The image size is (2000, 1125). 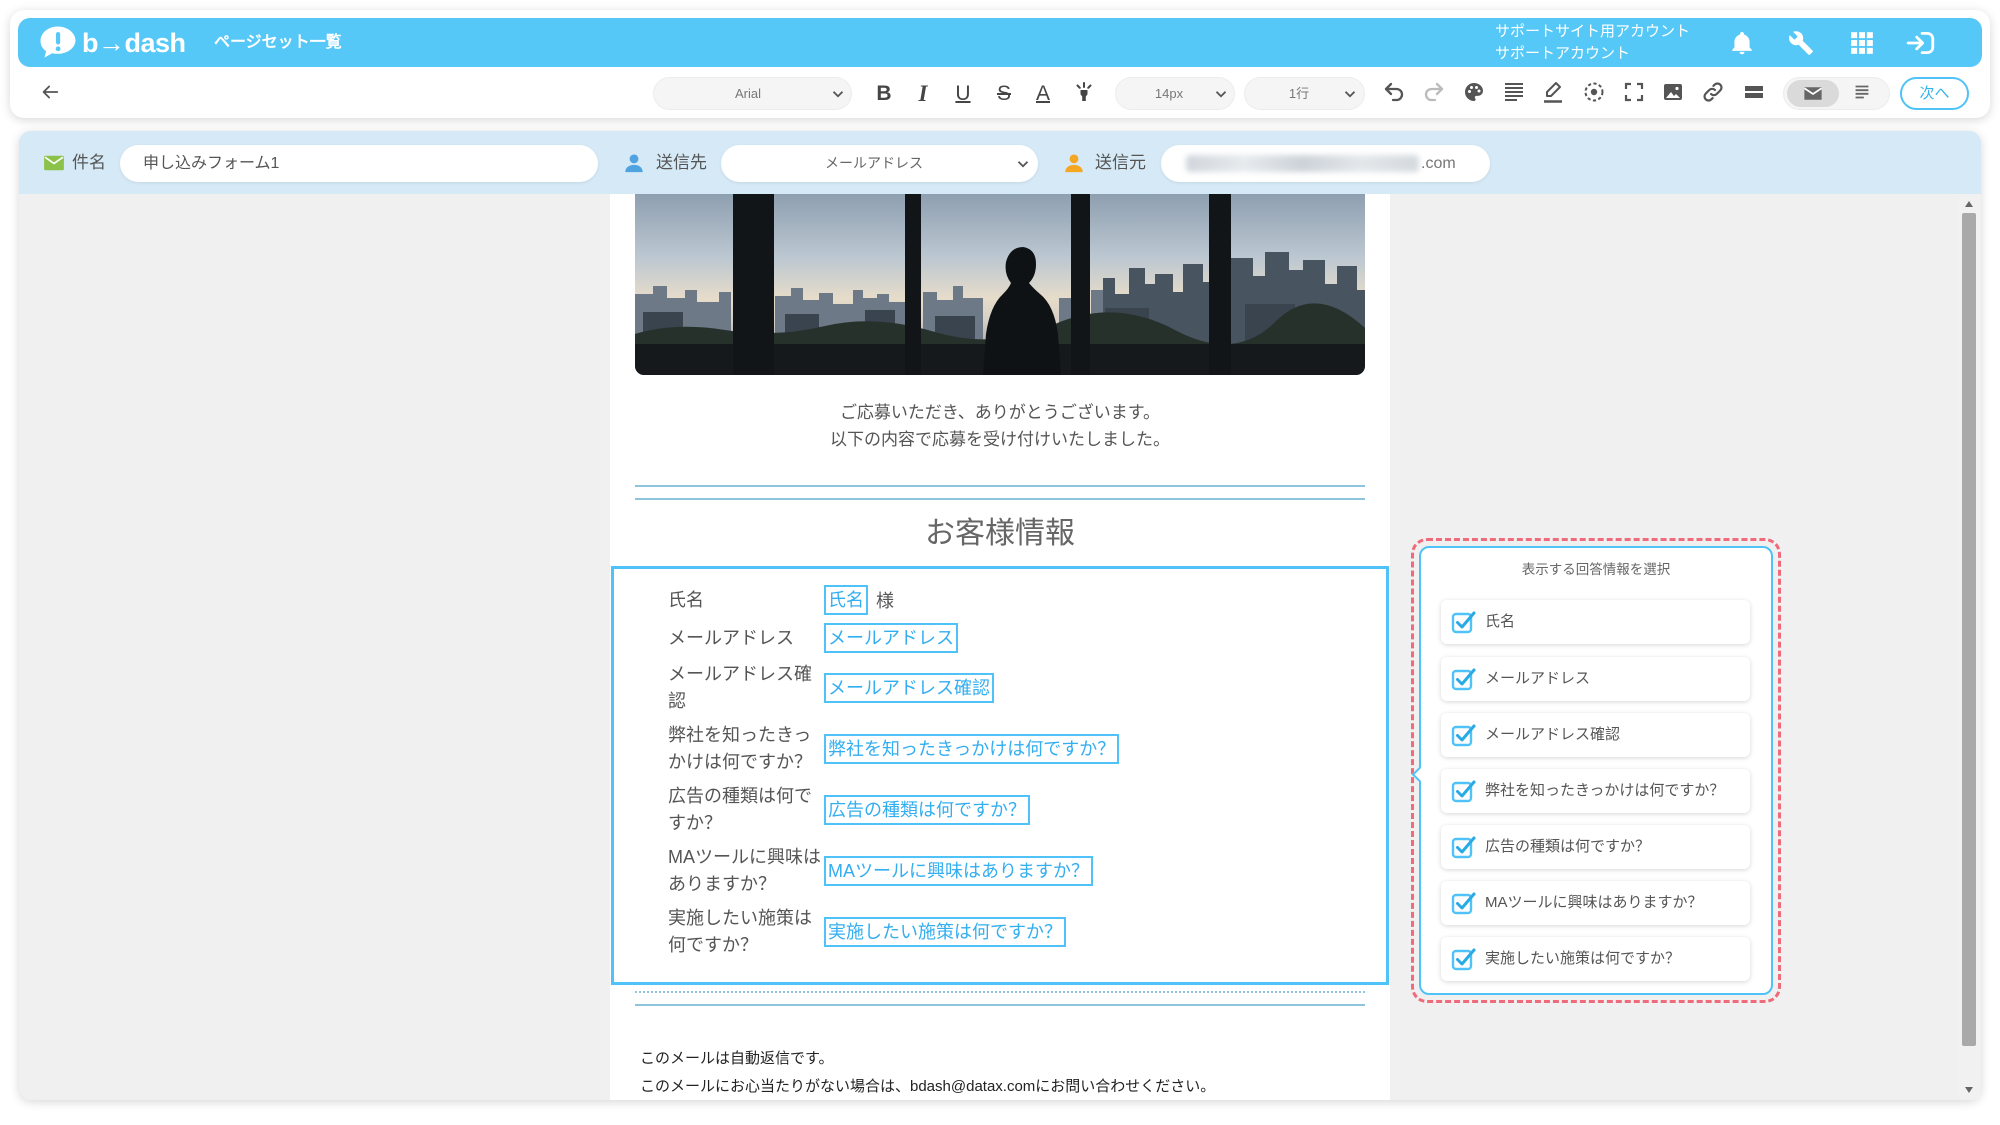 What do you see at coordinates (1553, 92) in the screenshot?
I see `border-pen-icon` at bounding box center [1553, 92].